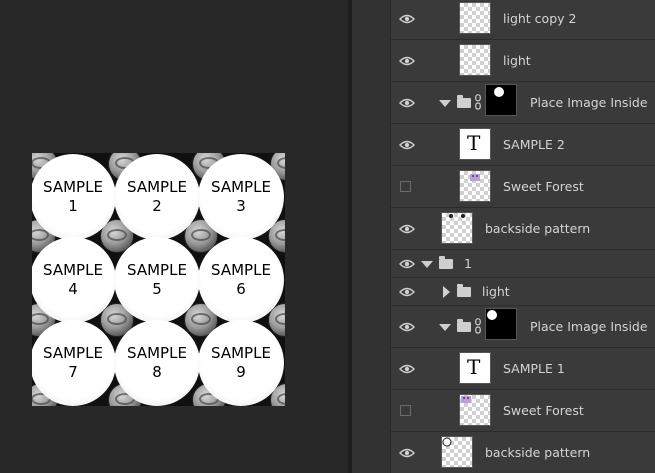  What do you see at coordinates (157, 289) in the screenshot?
I see `button-number: 5` at bounding box center [157, 289].